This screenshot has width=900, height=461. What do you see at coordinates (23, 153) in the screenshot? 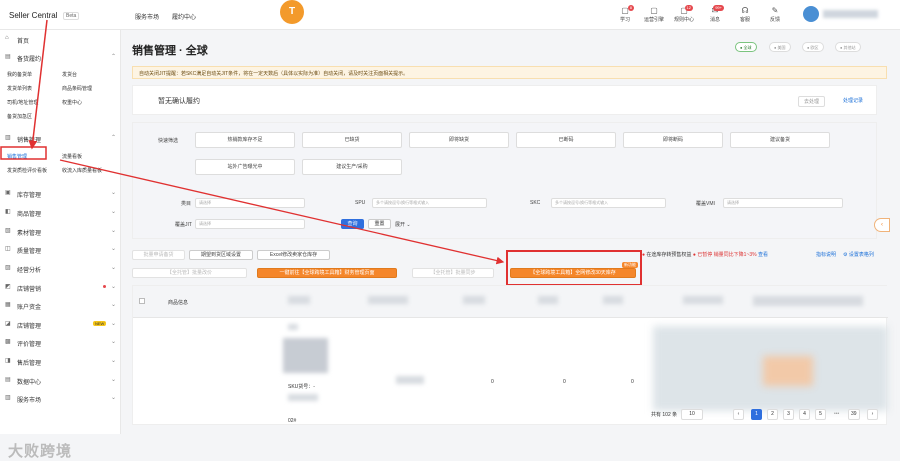
I see `sidebar-highlight-box` at bounding box center [23, 153].